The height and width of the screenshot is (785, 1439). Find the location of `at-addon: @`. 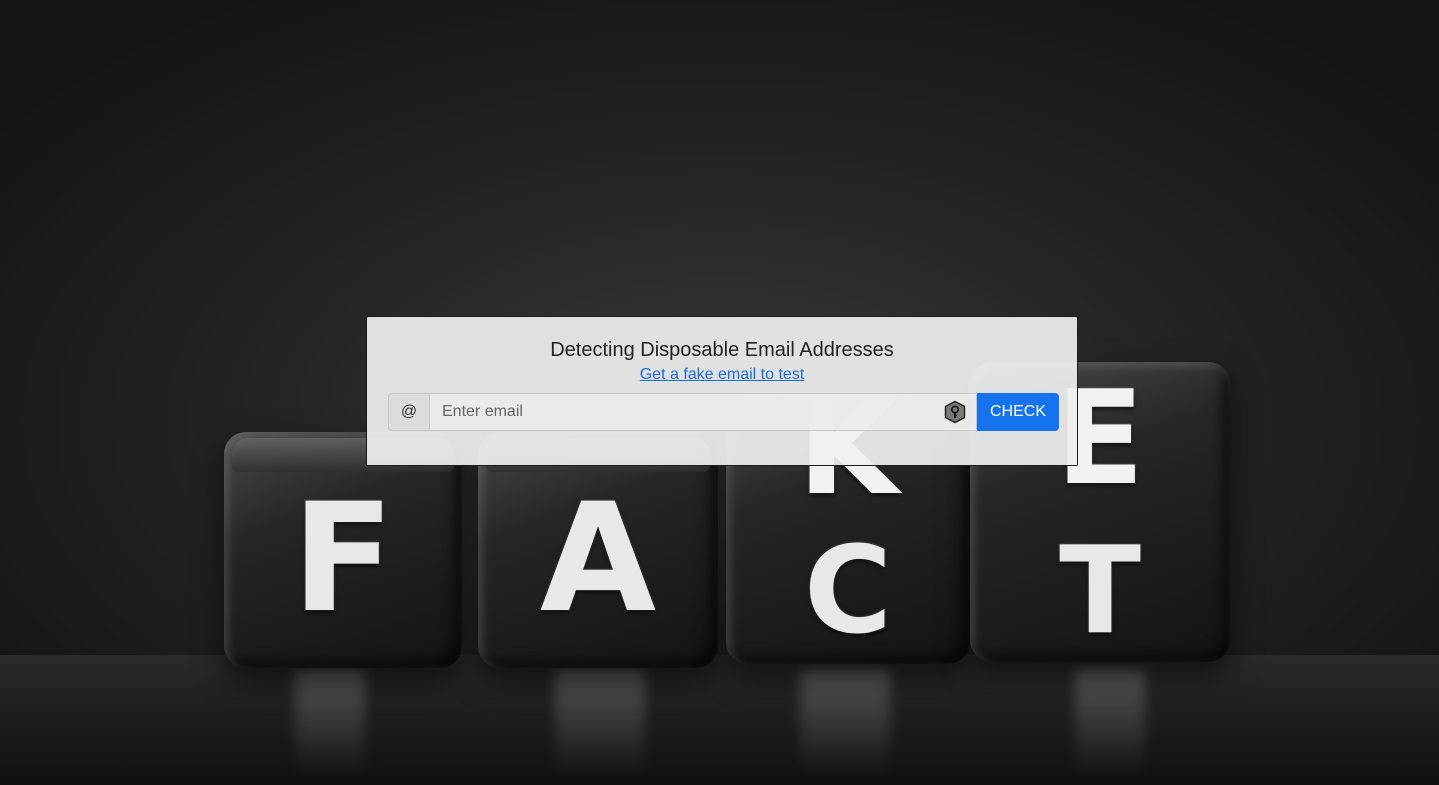

at-addon: @ is located at coordinates (408, 412).